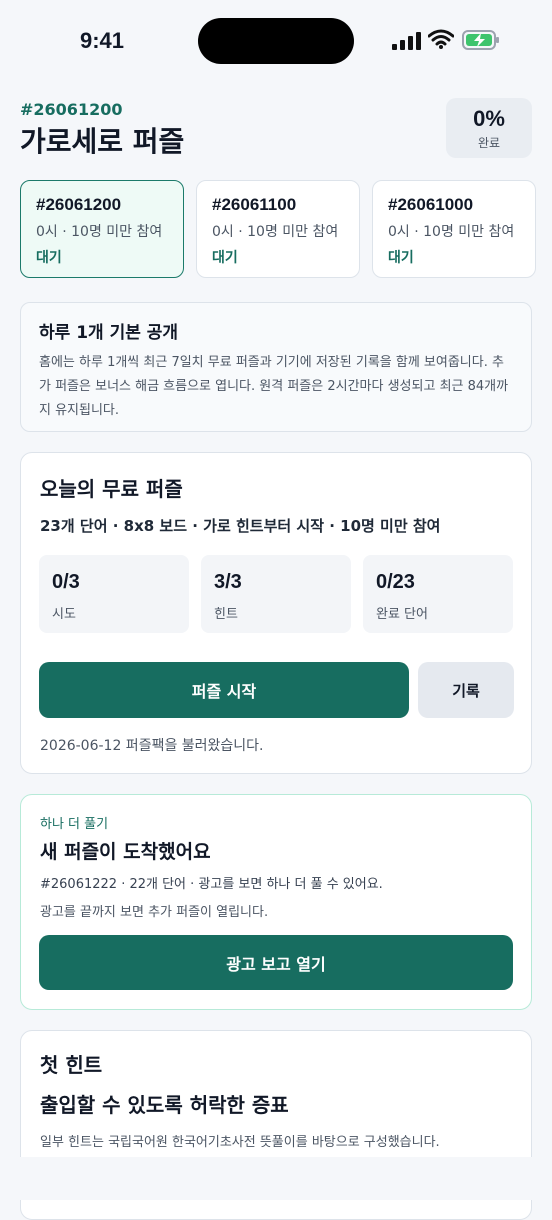  Describe the element at coordinates (441, 39) in the screenshot. I see `wifi-icon` at that location.